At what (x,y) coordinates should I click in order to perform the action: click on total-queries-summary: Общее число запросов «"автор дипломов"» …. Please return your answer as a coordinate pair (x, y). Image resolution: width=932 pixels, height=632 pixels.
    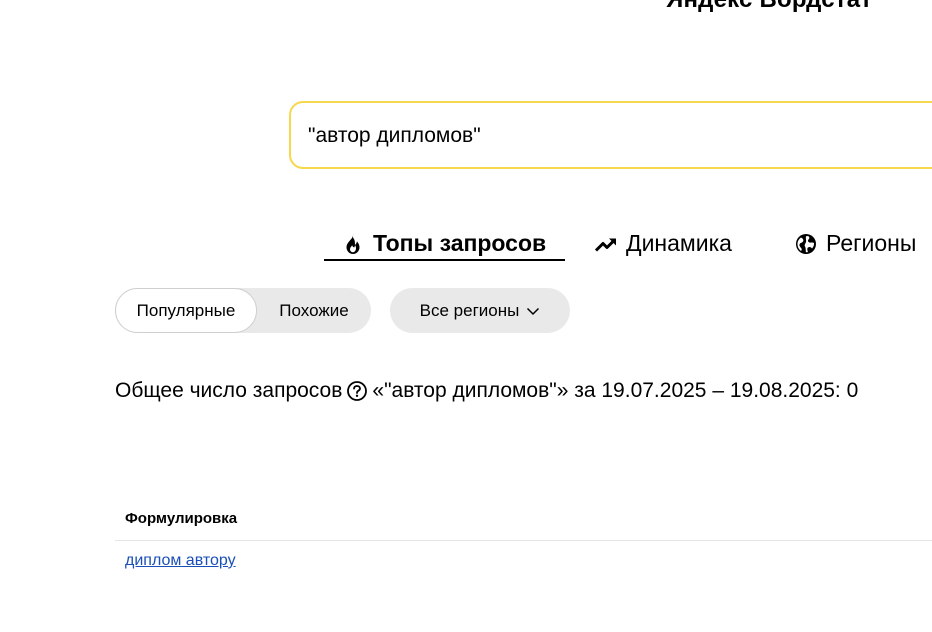
    Looking at the image, I should click on (486, 391).